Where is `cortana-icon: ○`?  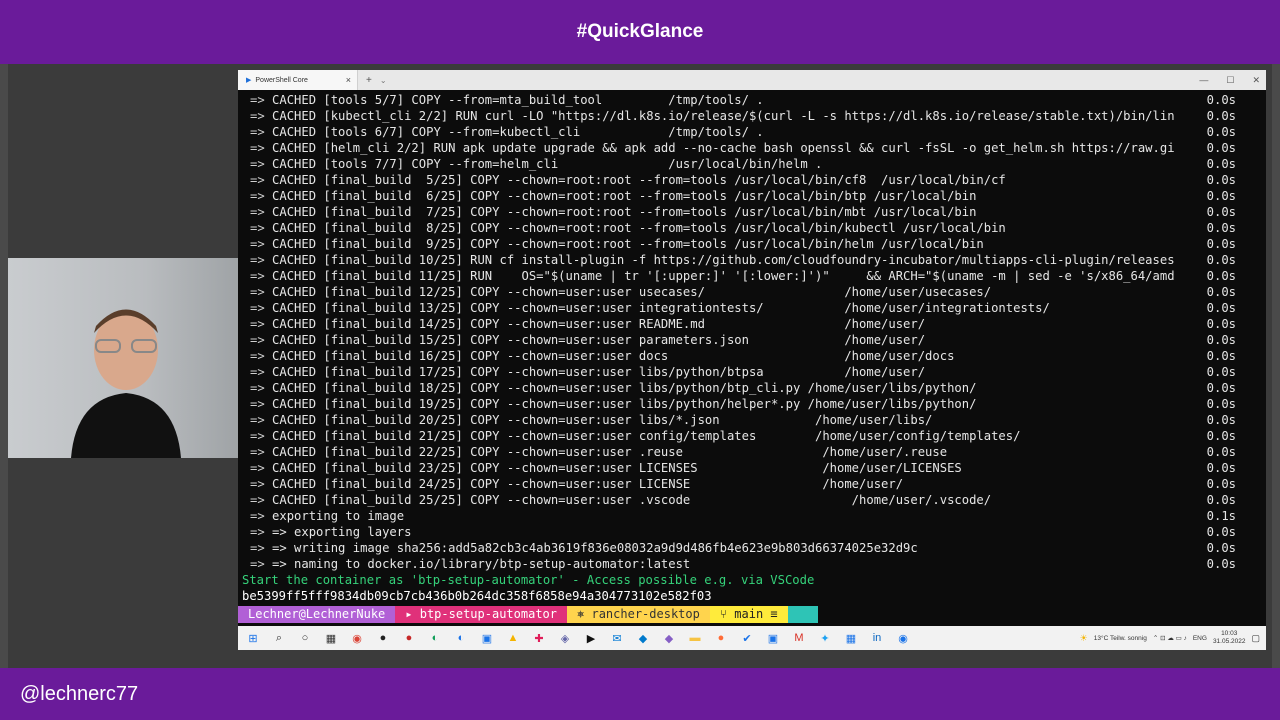 cortana-icon: ○ is located at coordinates (305, 638).